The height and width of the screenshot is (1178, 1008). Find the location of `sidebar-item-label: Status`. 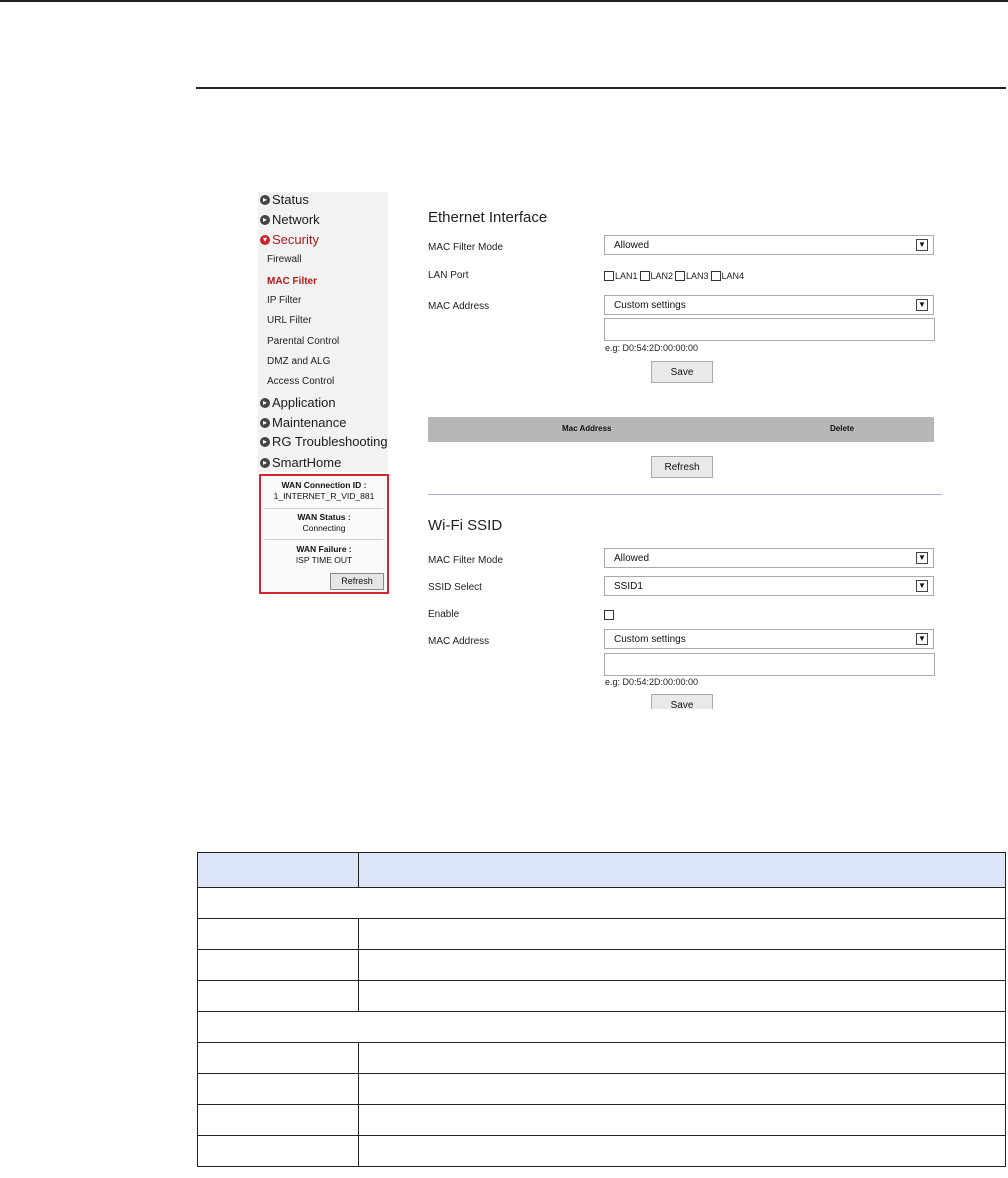

sidebar-item-label: Status is located at coordinates (290, 199).